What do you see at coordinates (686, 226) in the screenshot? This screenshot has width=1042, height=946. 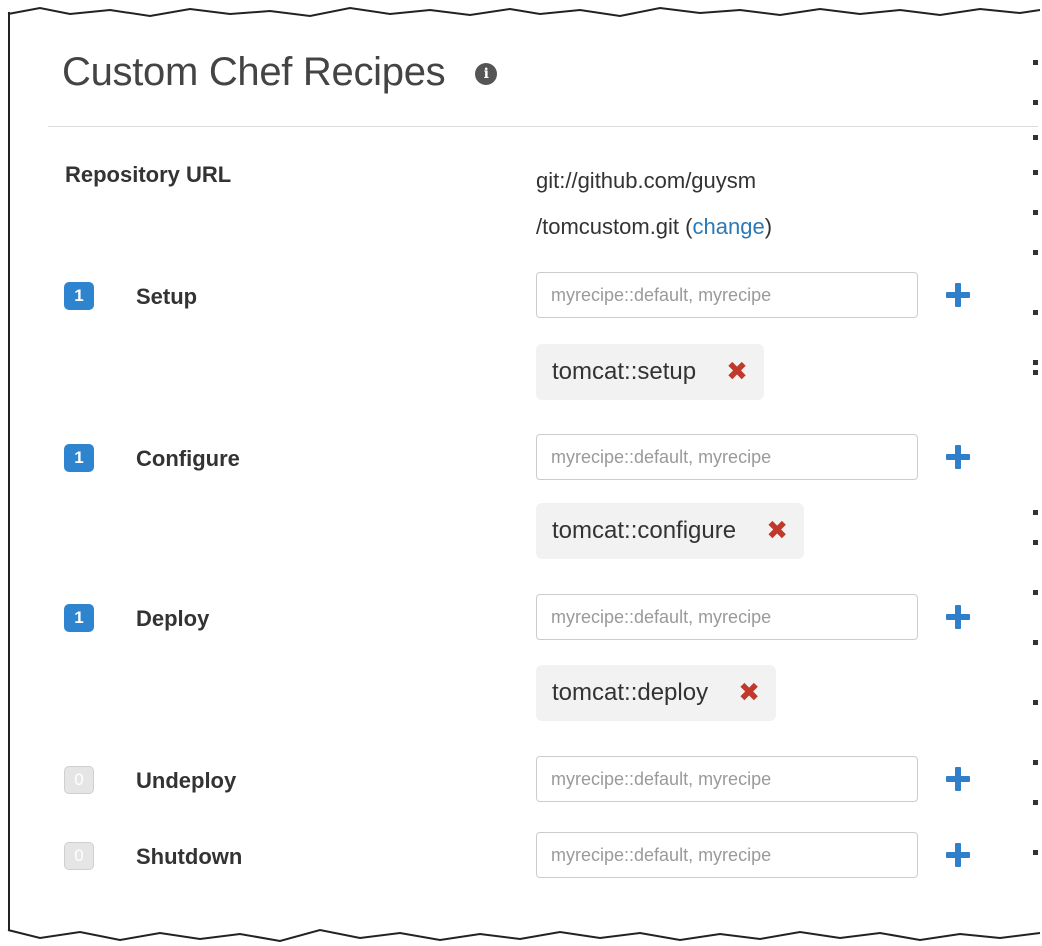 I see `open-paren: (` at bounding box center [686, 226].